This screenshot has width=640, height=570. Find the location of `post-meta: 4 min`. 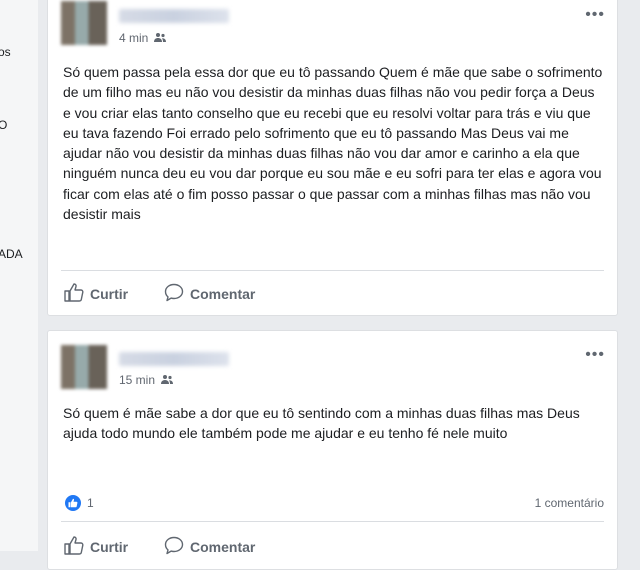

post-meta: 4 min is located at coordinates (143, 38).